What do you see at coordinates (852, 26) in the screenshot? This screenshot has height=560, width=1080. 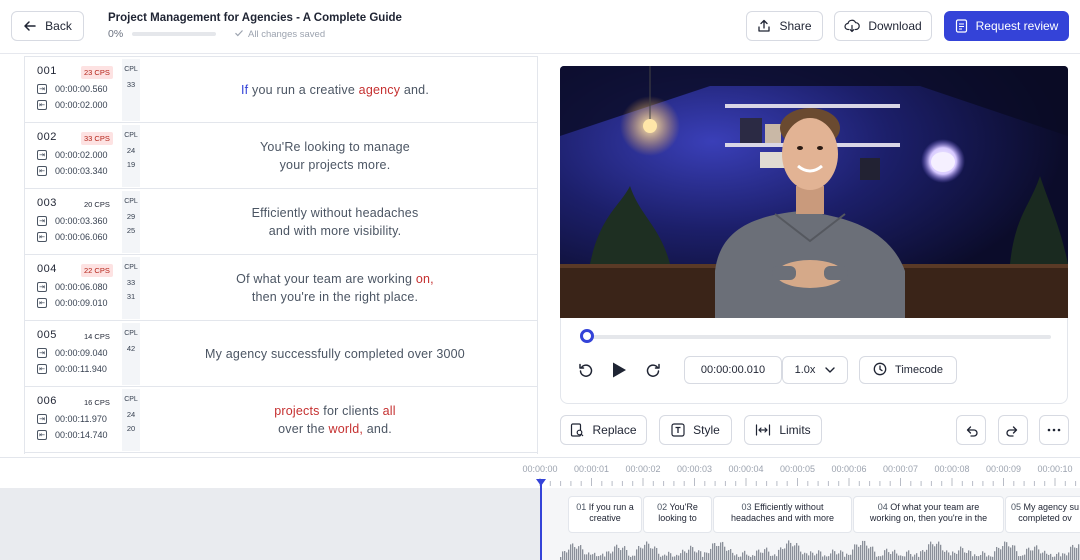 I see `cloud-download-icon` at bounding box center [852, 26].